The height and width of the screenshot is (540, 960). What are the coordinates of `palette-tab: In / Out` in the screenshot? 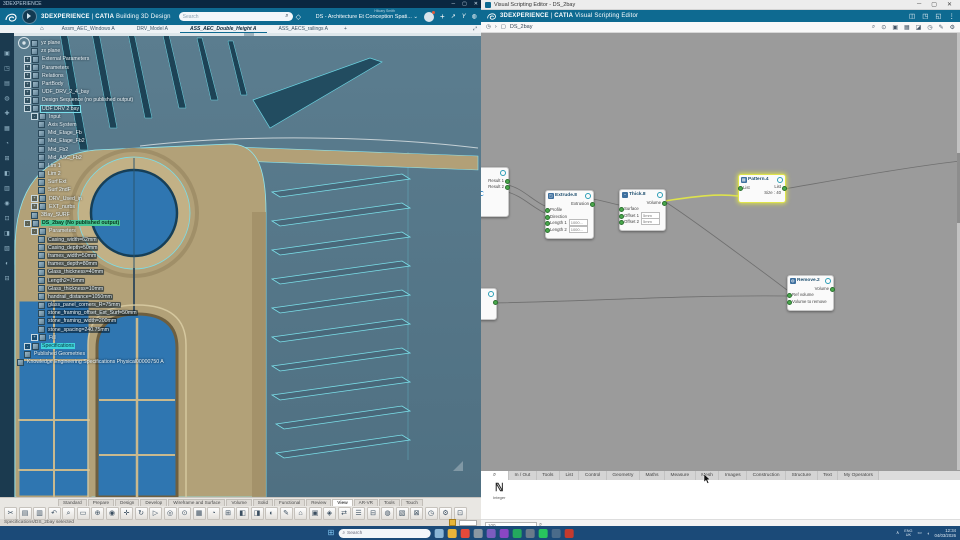 It's located at (523, 475).